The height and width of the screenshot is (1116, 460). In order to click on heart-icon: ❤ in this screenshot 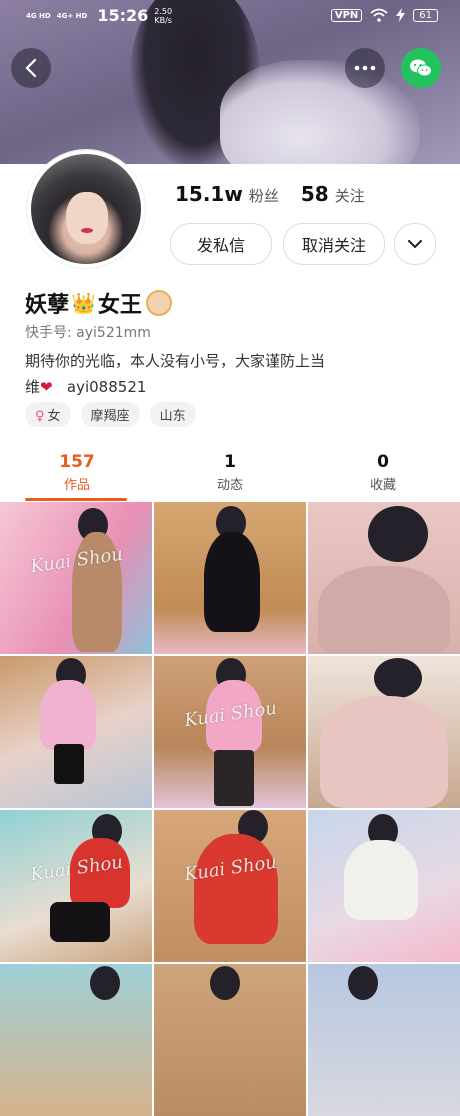, I will do `click(46, 387)`.